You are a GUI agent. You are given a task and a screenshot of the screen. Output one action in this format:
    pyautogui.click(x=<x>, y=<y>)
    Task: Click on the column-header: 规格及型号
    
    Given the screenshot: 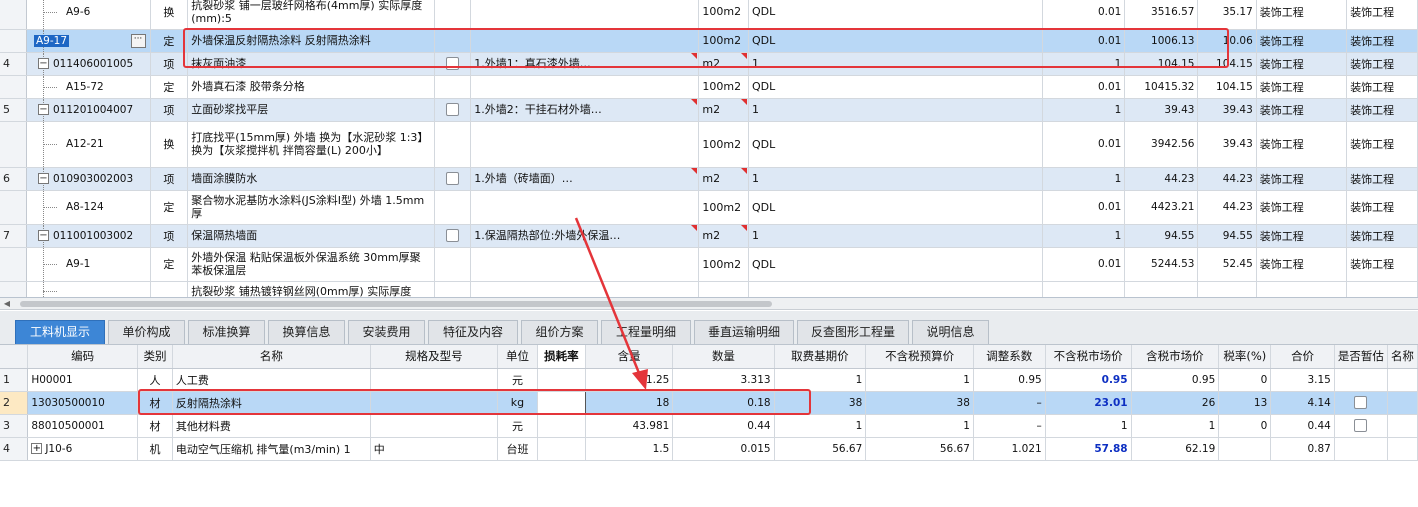 What is the action you would take?
    pyautogui.click(x=434, y=357)
    